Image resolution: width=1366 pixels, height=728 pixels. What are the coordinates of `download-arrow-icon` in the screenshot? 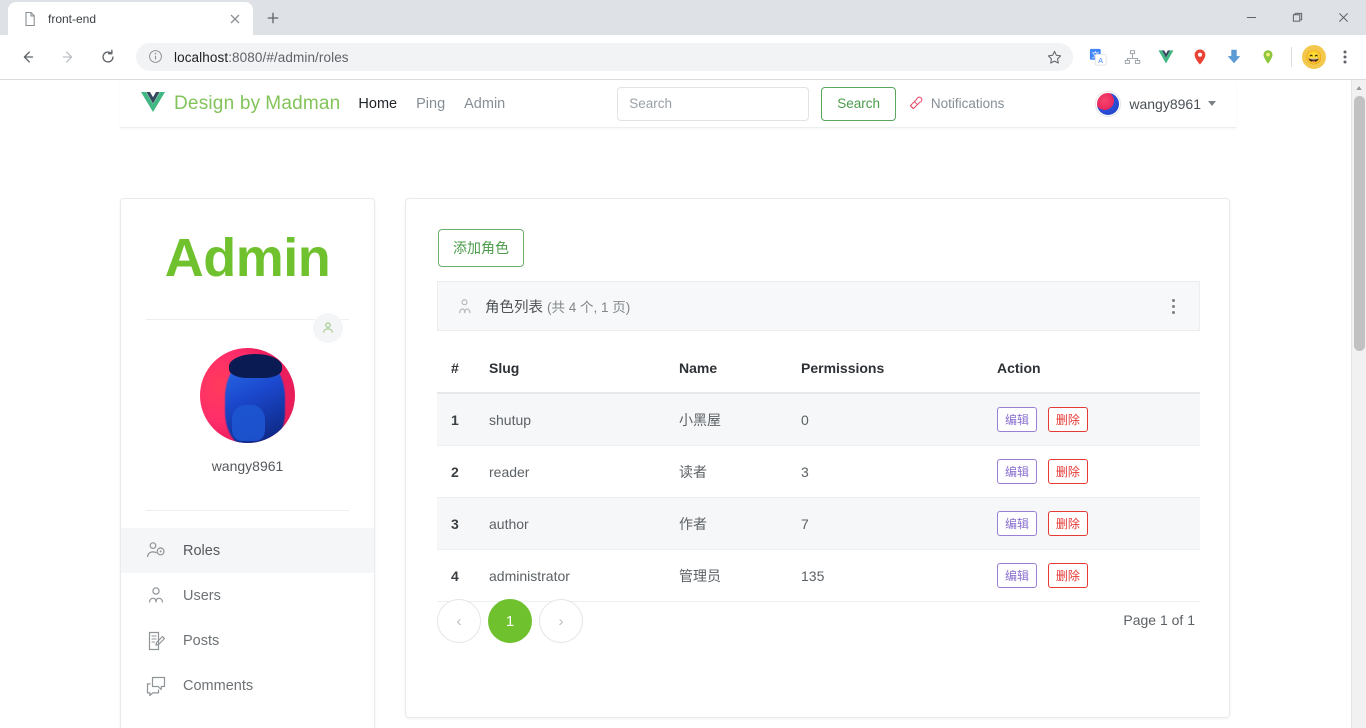 It's located at (1234, 57).